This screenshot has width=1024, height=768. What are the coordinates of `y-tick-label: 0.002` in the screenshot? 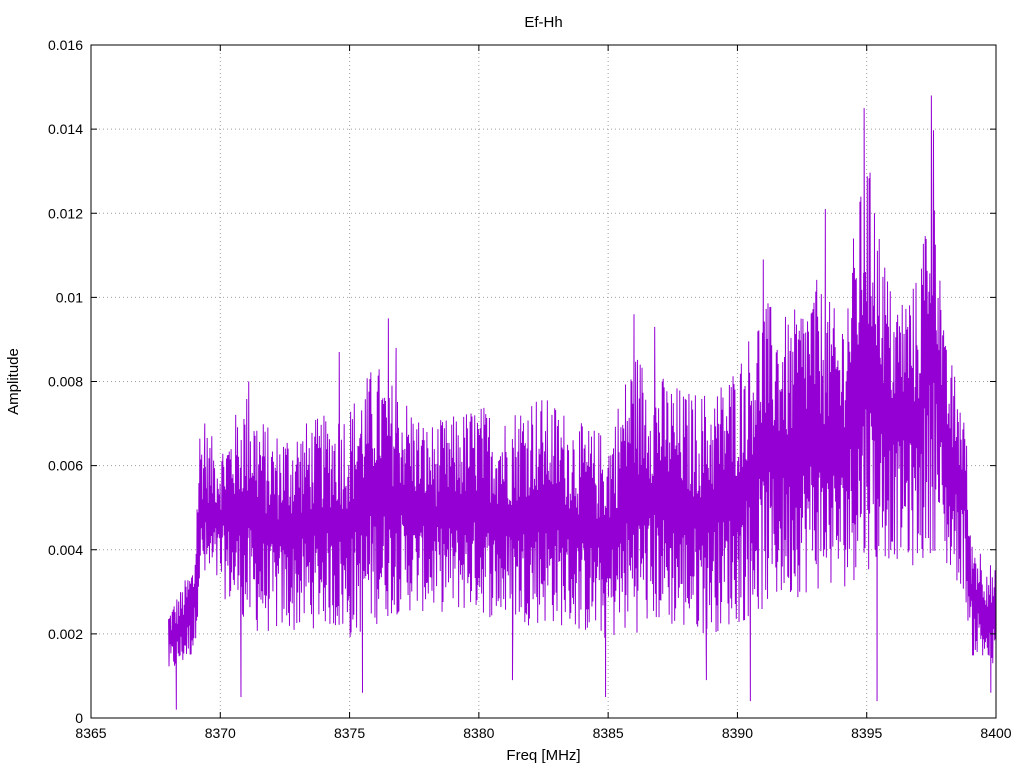 It's located at (65, 634).